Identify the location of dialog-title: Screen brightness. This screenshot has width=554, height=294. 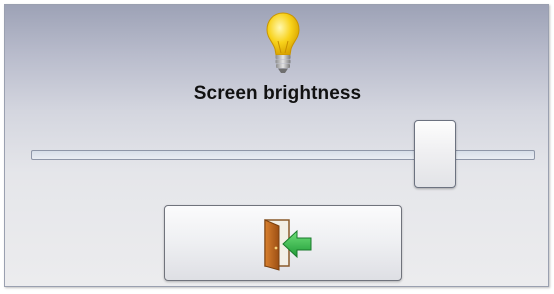
(277, 93).